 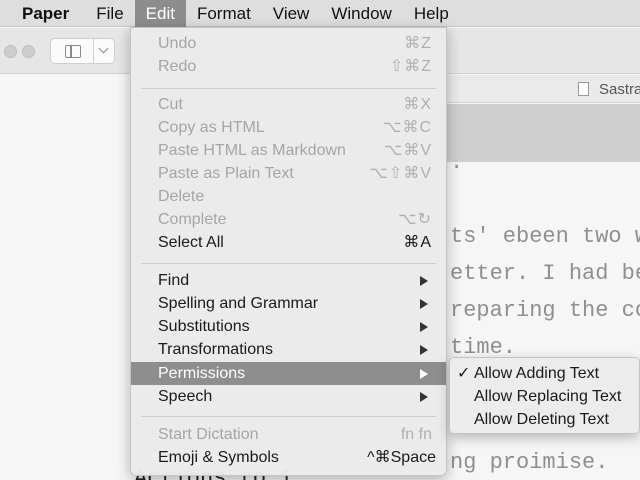 I want to click on menu-item-label: Cut, so click(x=170, y=104).